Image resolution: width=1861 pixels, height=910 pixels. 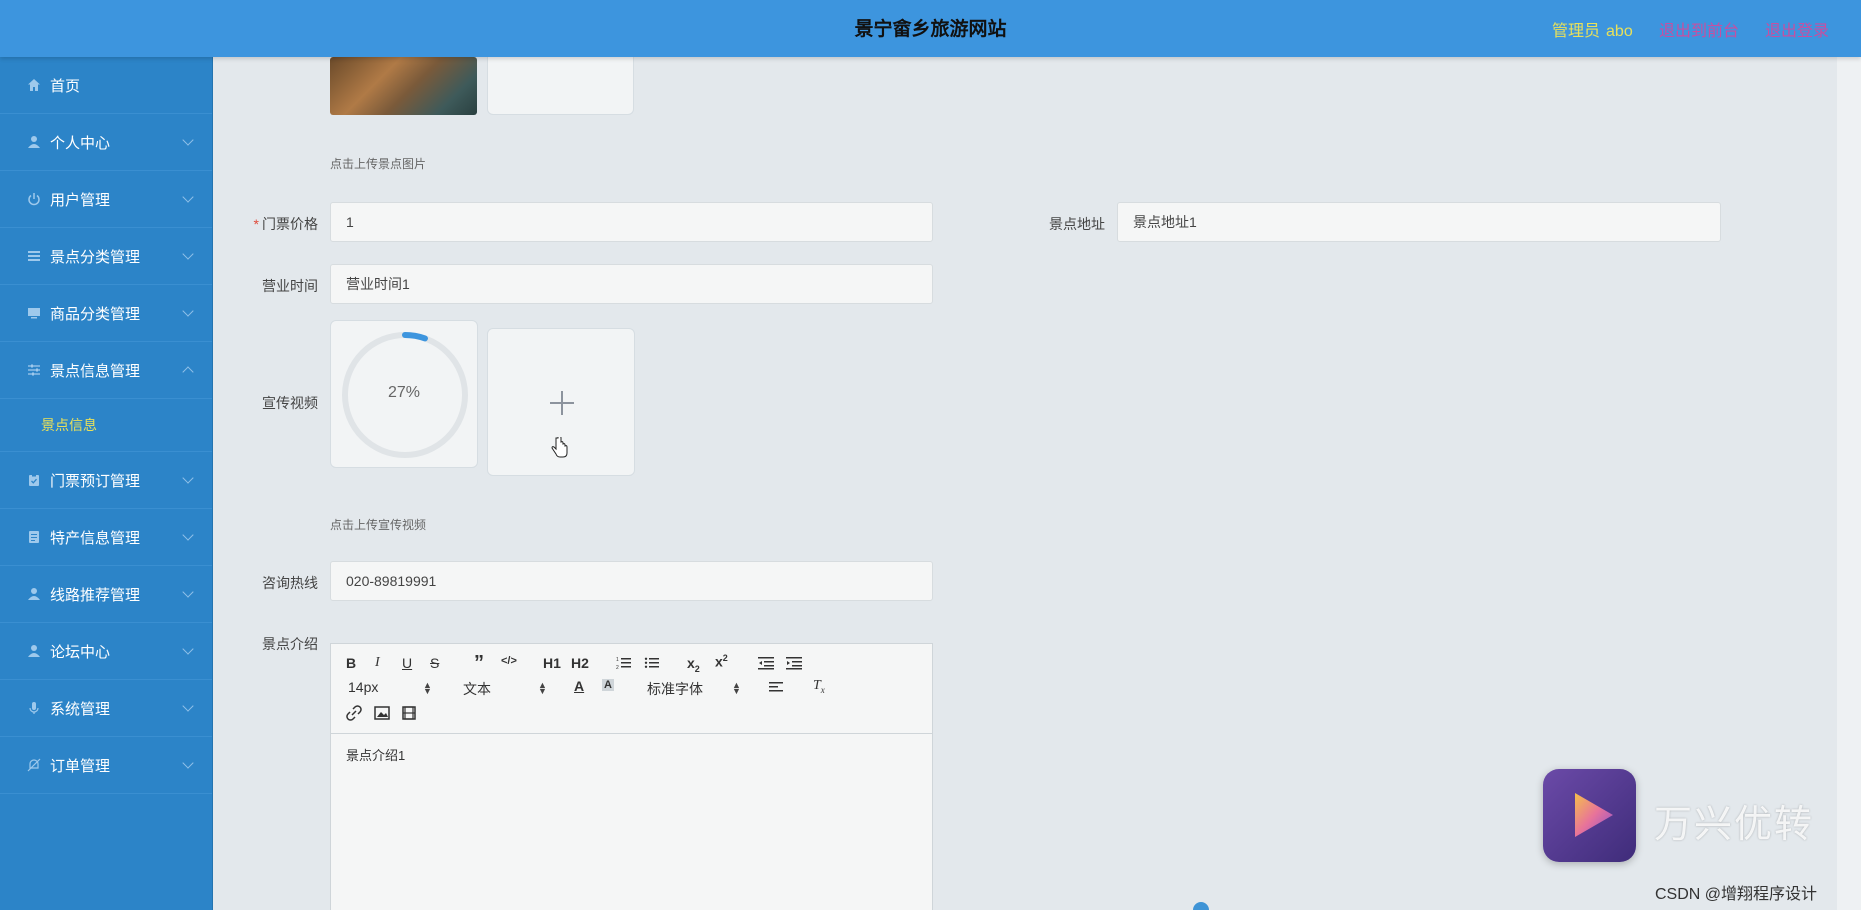 I want to click on logout-link: 退出登录, so click(x=1797, y=29).